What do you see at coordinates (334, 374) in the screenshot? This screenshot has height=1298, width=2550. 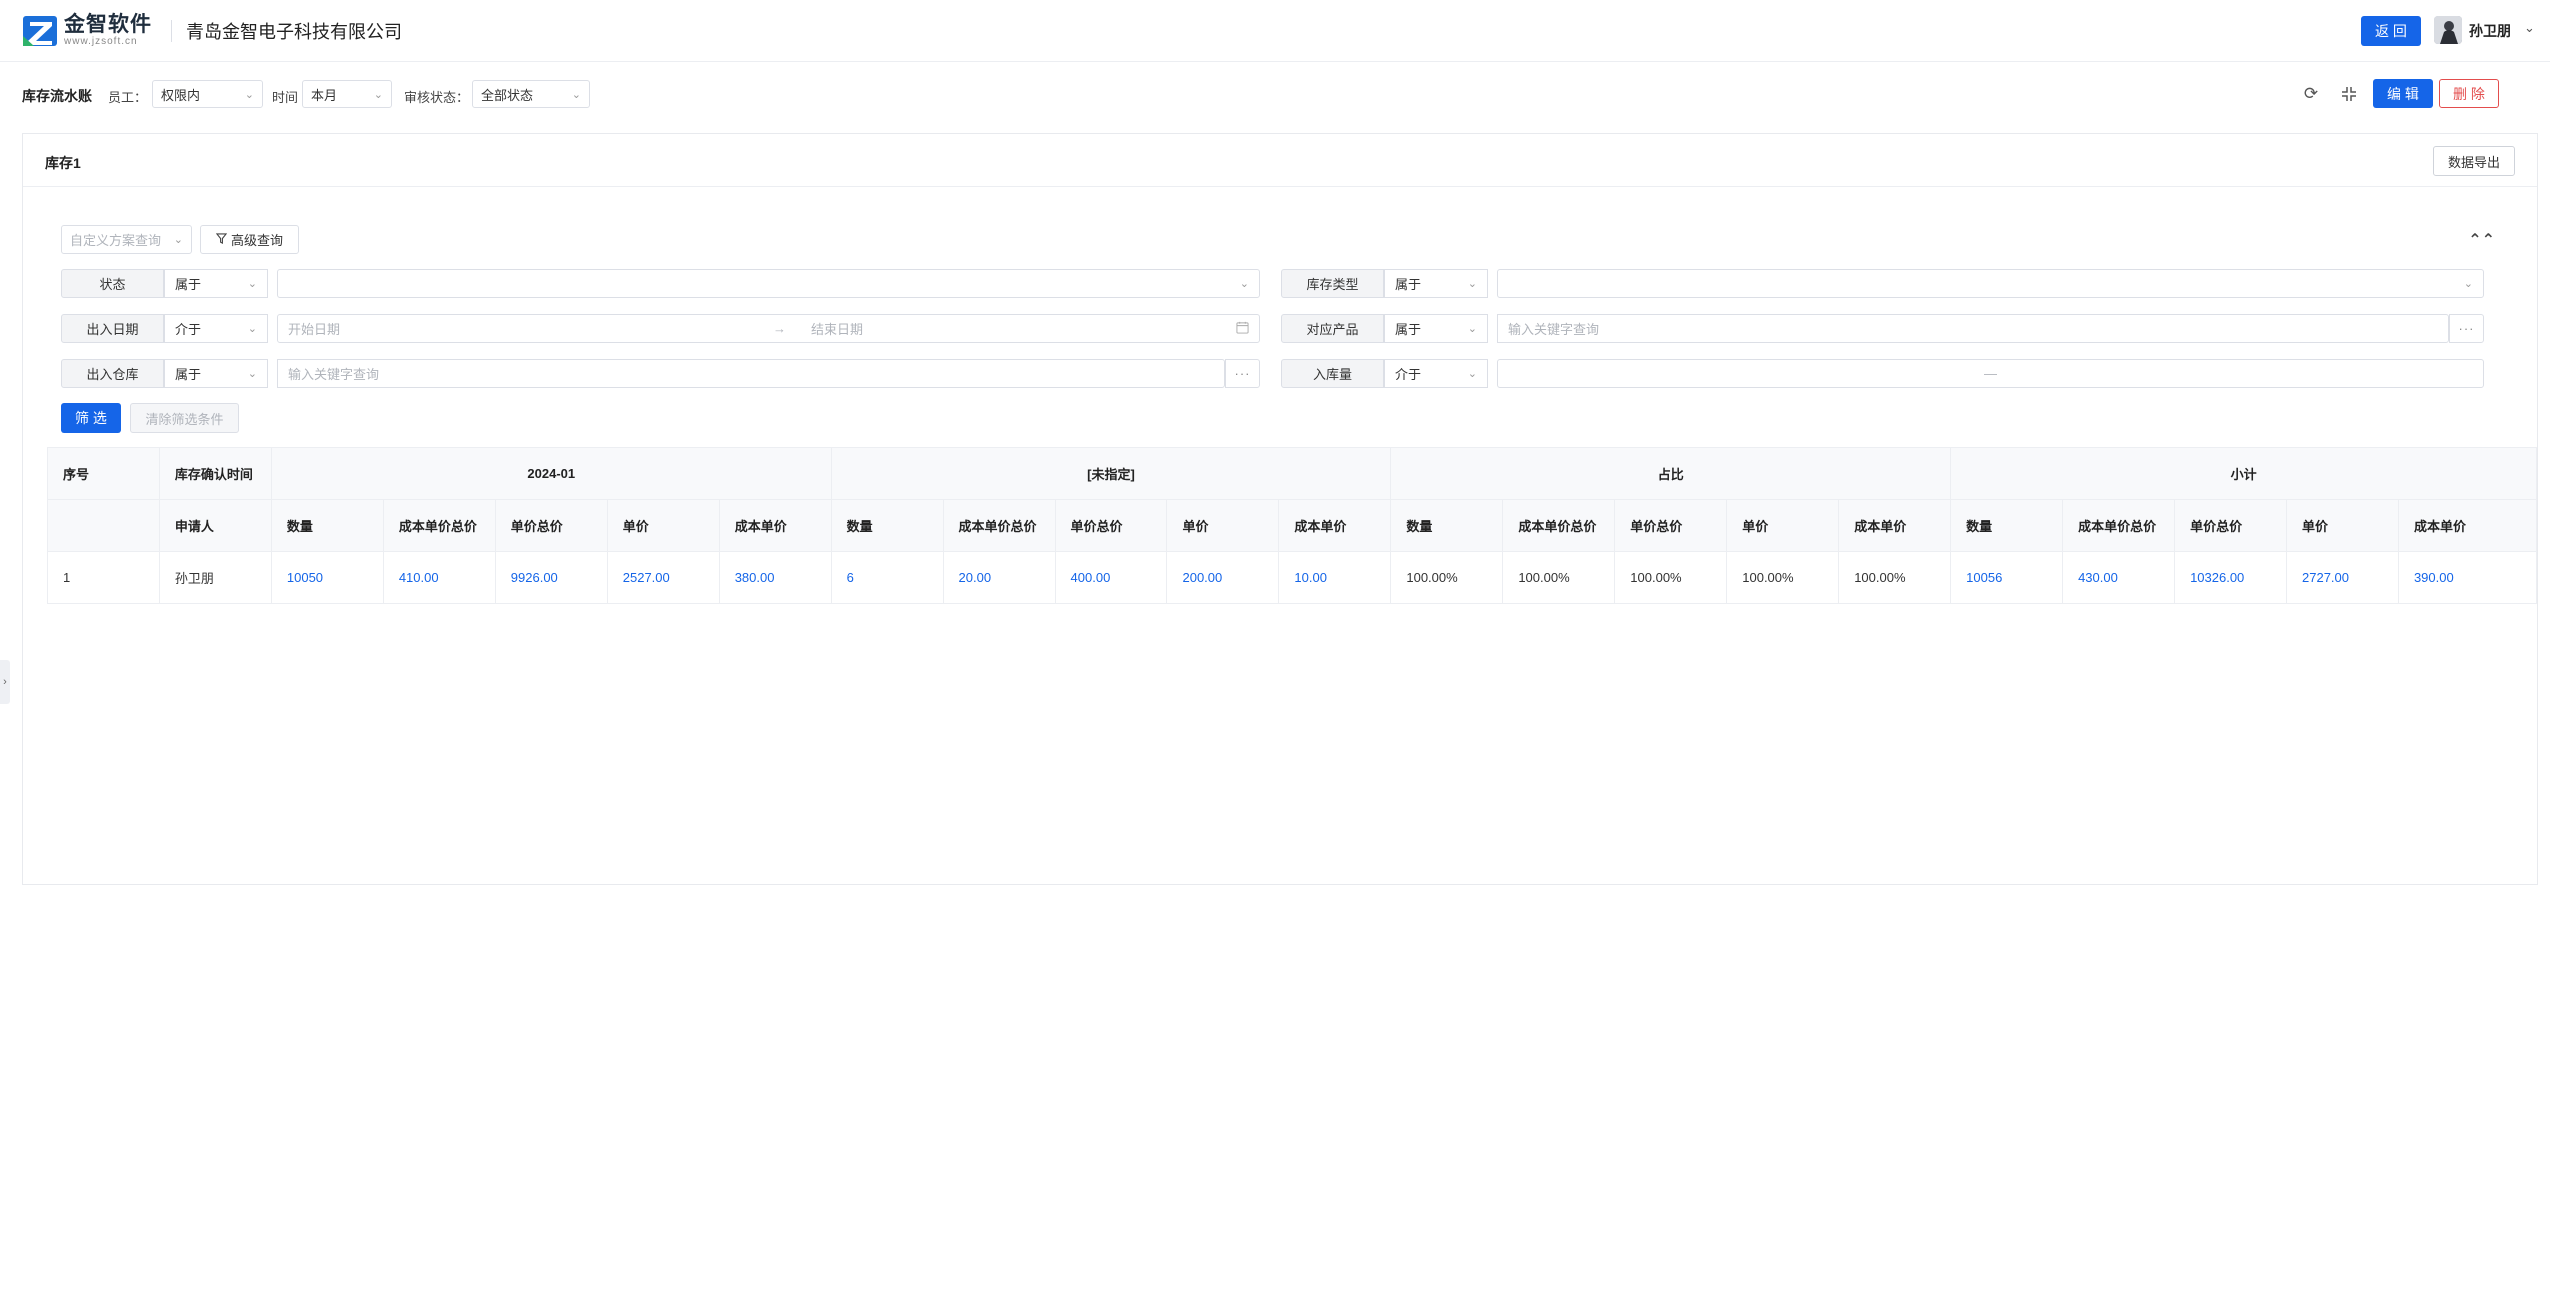 I see `warehouse-search-placeholder: 输入关键字查询` at bounding box center [334, 374].